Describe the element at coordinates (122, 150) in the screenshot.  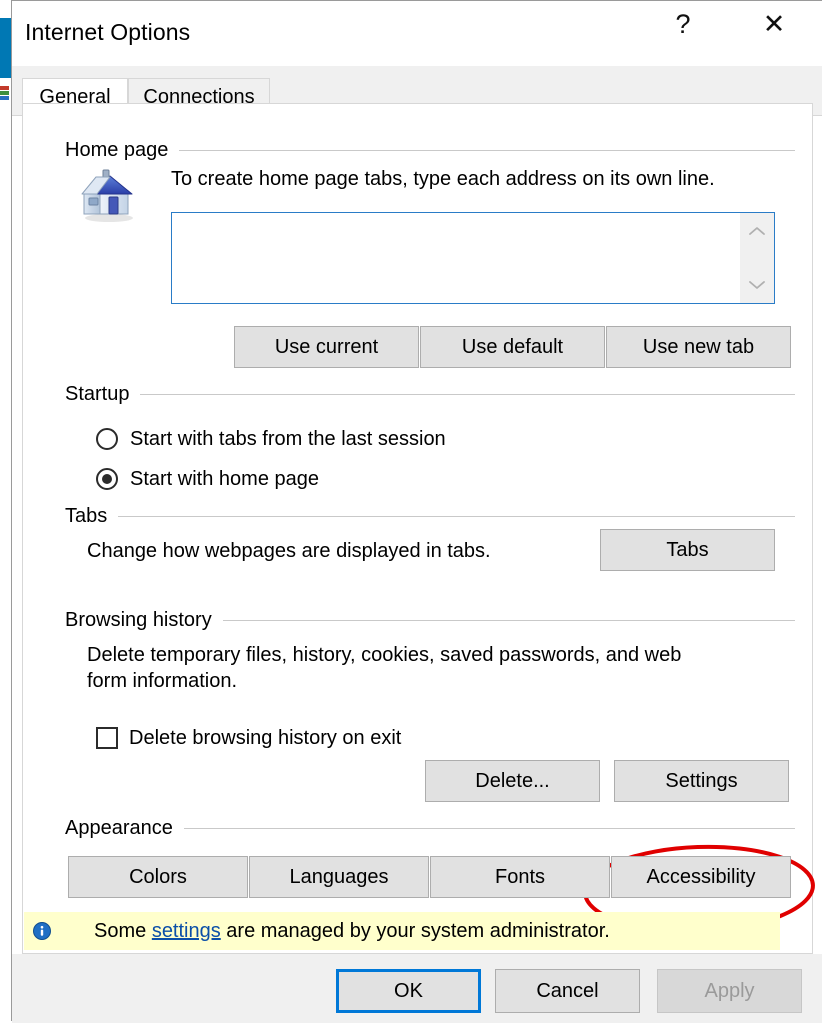
I see `home-page-group-label: Home page` at that location.